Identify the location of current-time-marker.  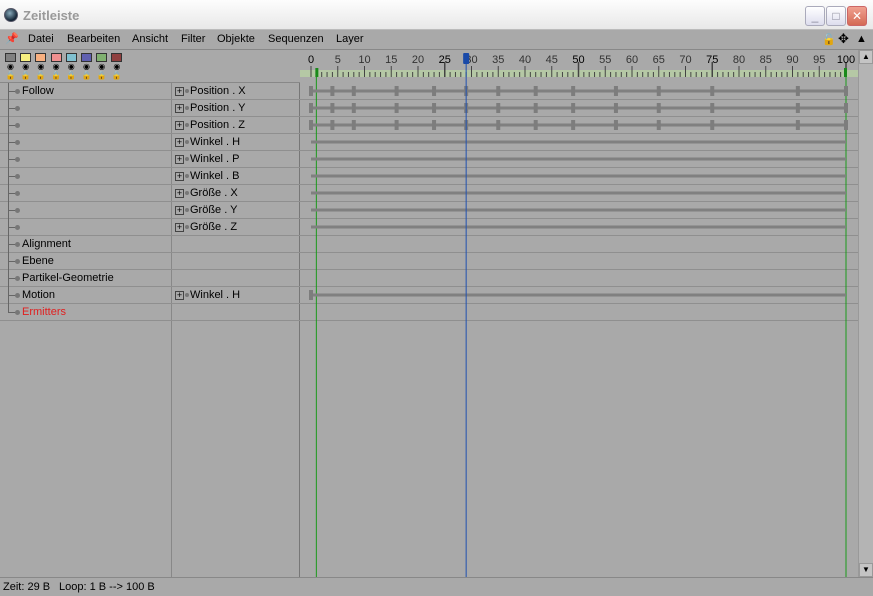
(466, 58).